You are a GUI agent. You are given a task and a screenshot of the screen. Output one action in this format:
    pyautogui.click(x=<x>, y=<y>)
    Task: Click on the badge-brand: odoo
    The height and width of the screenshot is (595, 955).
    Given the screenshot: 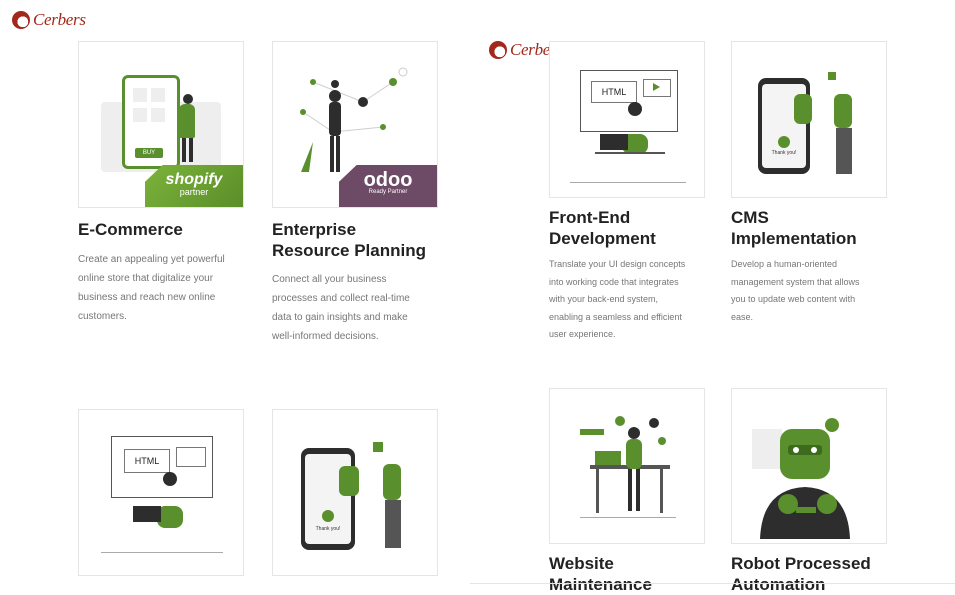 What is the action you would take?
    pyautogui.click(x=388, y=180)
    